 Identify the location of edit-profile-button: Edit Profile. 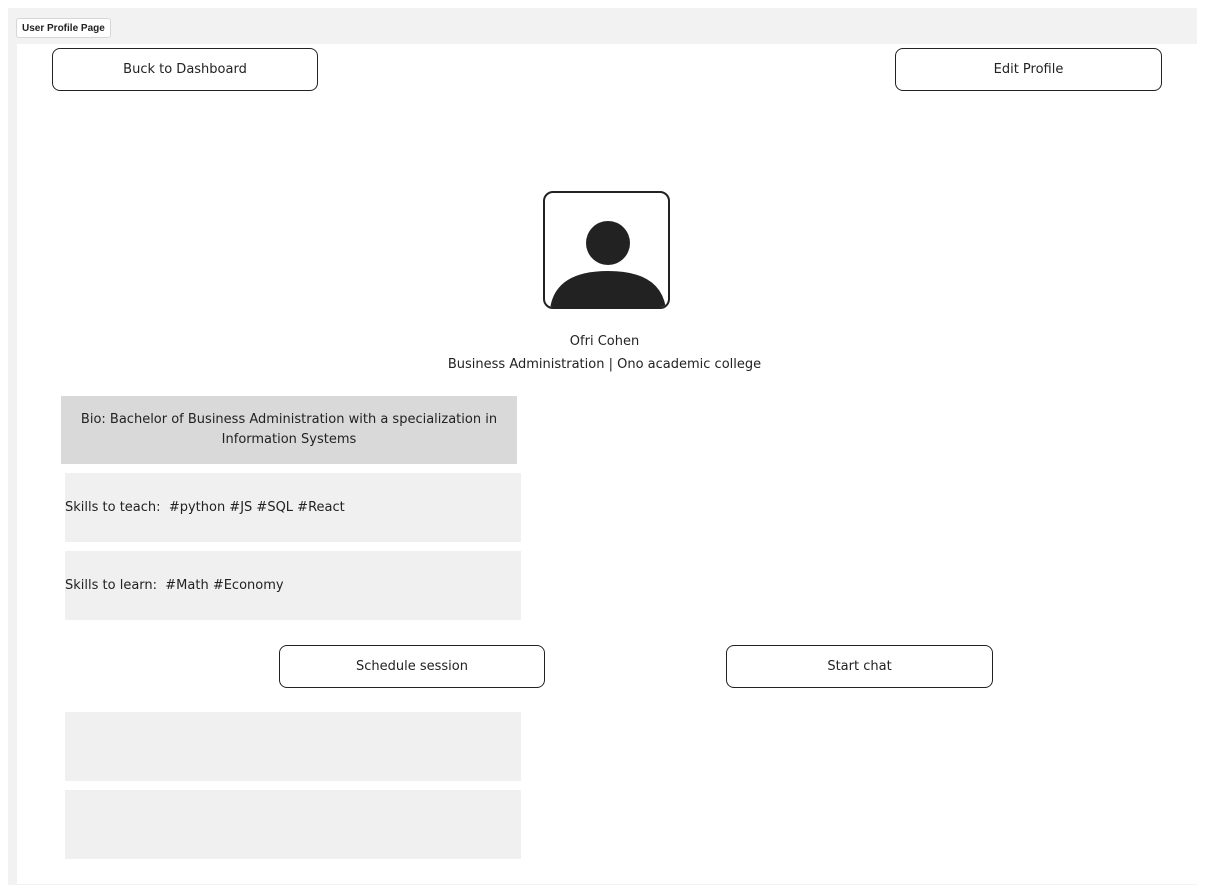
(1028, 69).